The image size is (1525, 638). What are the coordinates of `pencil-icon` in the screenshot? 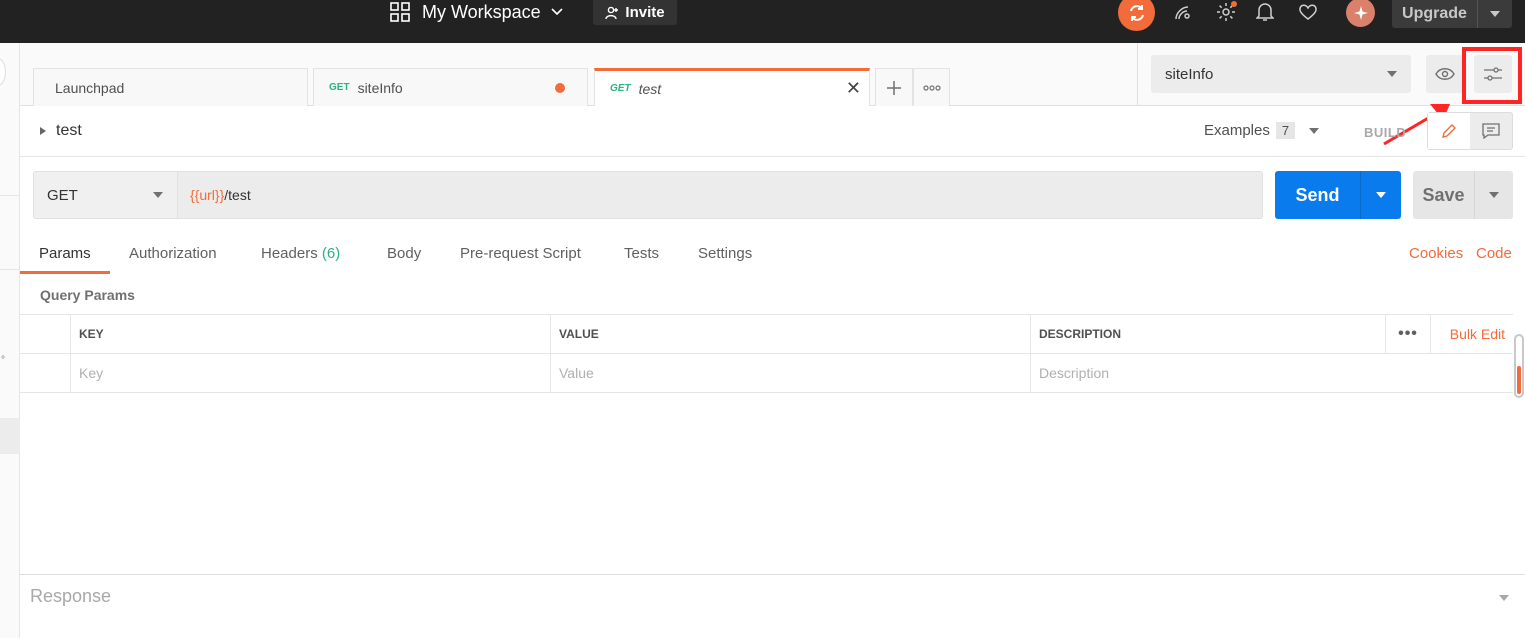 It's located at (1449, 131).